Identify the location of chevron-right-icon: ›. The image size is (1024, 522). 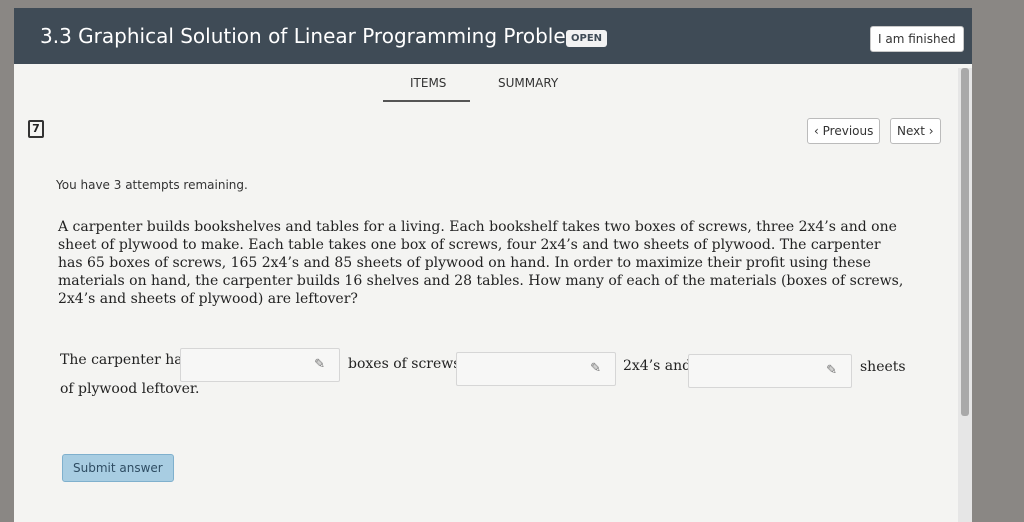
(931, 131).